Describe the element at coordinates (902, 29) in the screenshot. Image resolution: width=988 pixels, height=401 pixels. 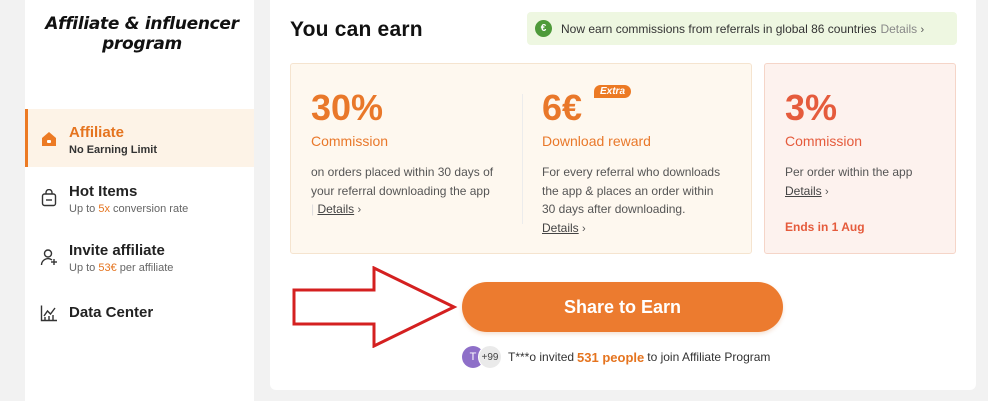
I see `banner-details-link: Details ›` at that location.